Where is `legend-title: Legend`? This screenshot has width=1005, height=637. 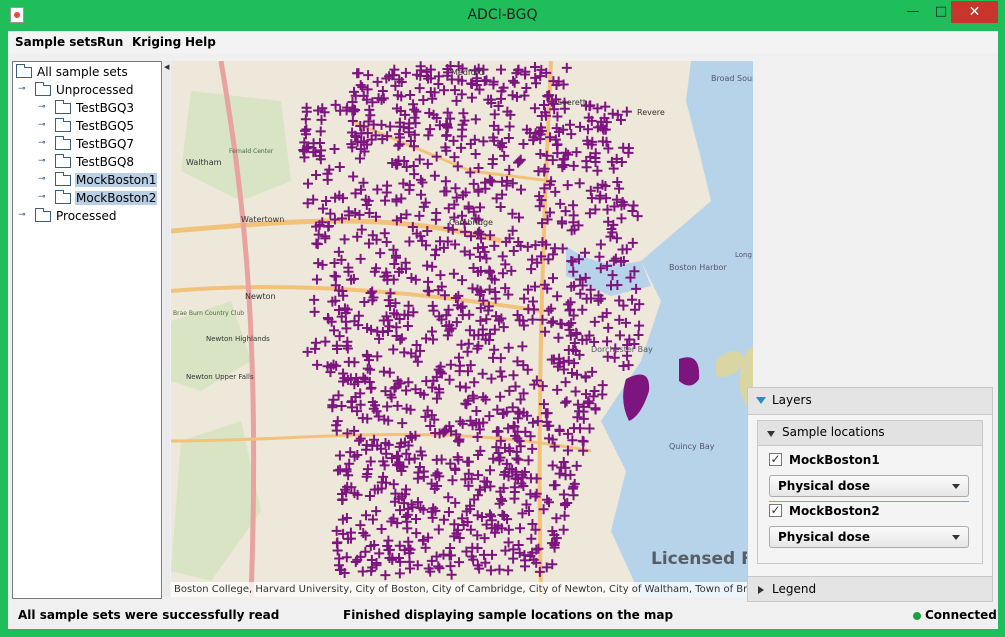
legend-title: Legend is located at coordinates (794, 589).